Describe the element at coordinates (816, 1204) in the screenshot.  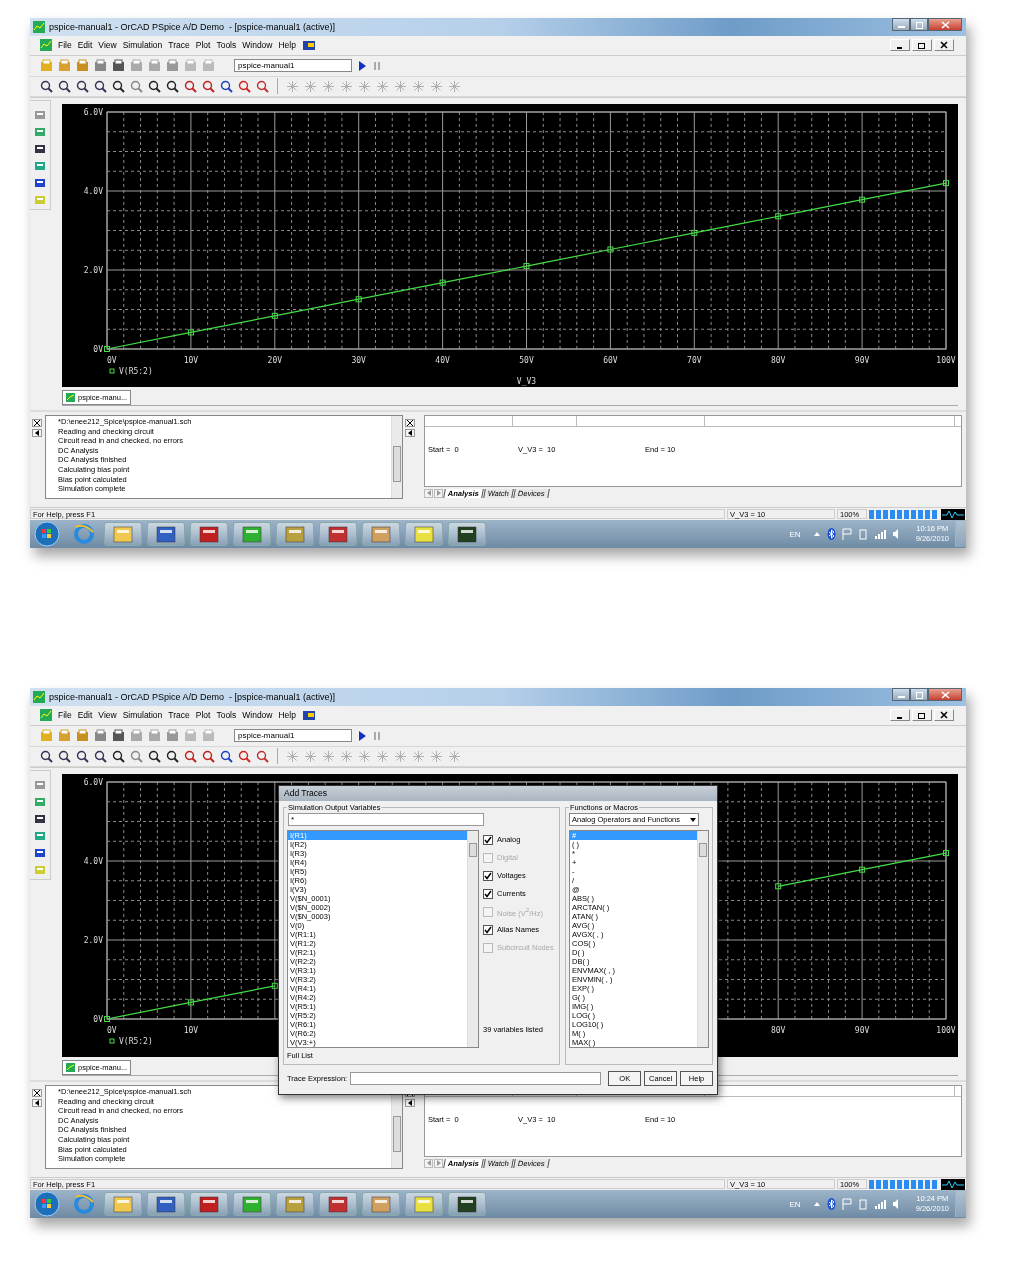
I see `caret-icon` at that location.